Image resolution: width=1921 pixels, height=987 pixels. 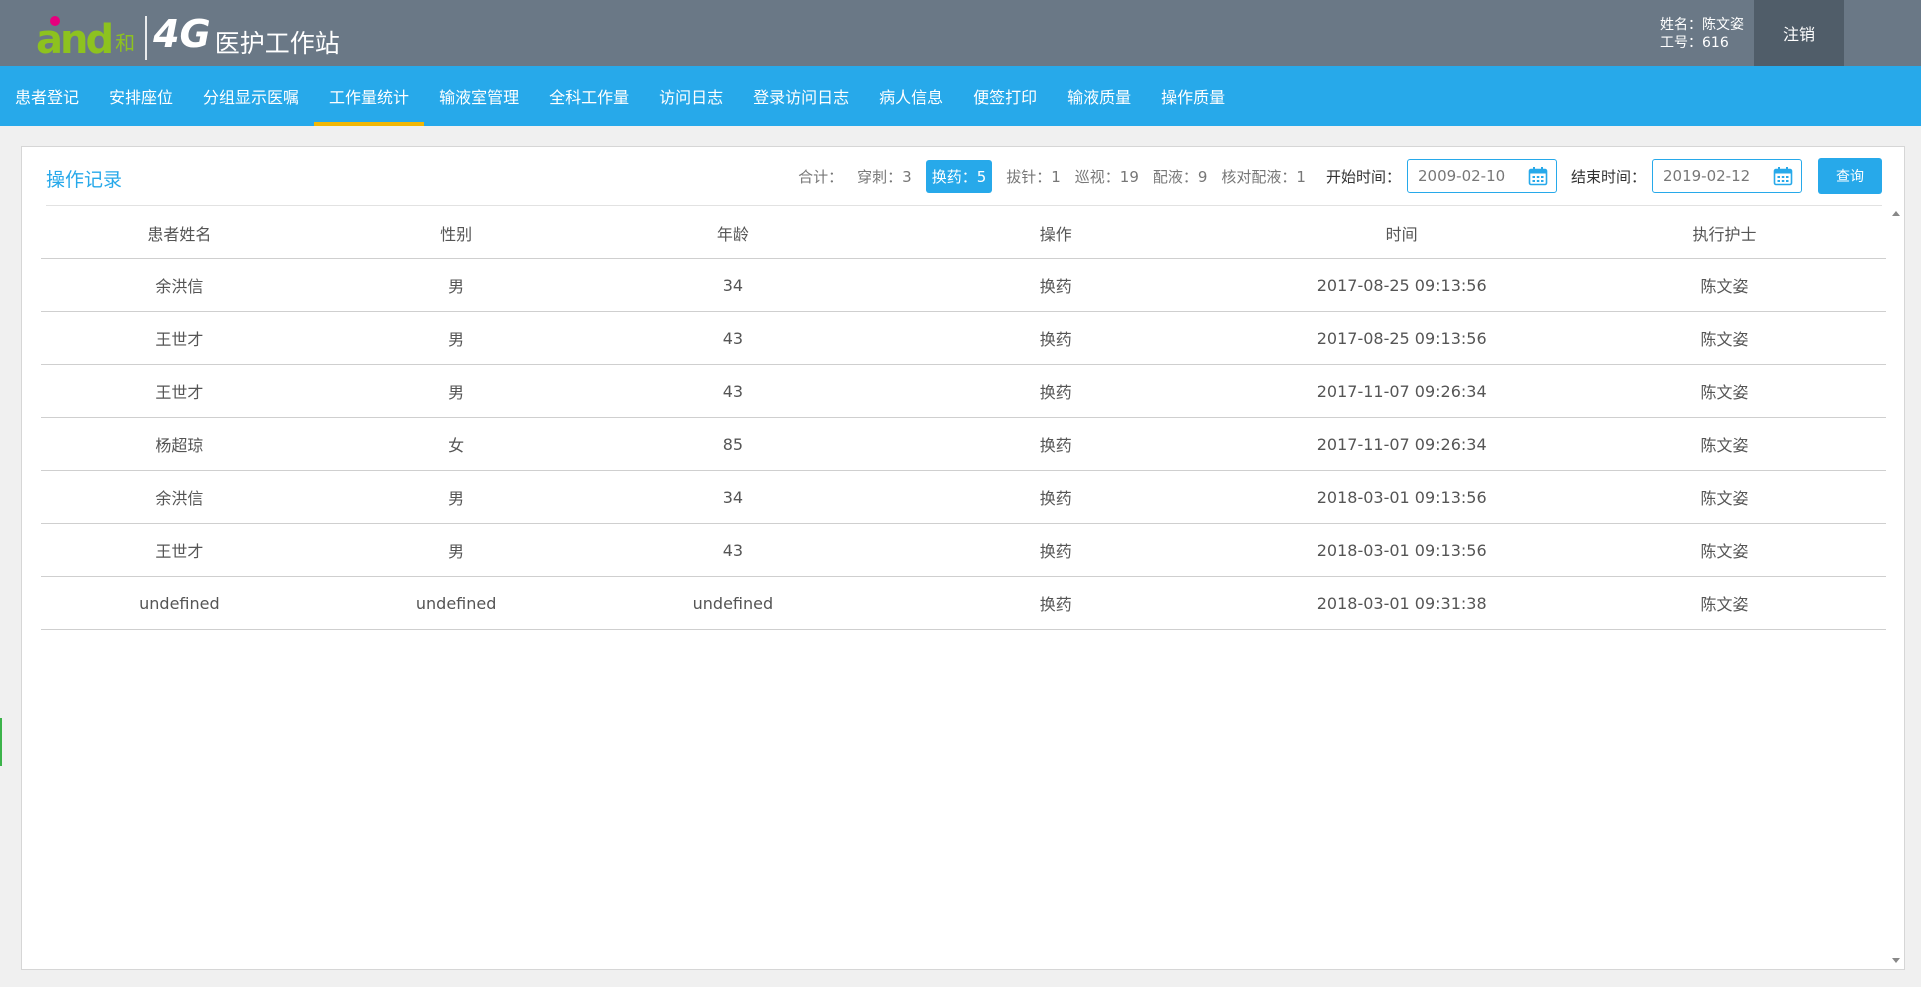 What do you see at coordinates (125, 43) in the screenshot?
I see `logo-he-text: 和` at bounding box center [125, 43].